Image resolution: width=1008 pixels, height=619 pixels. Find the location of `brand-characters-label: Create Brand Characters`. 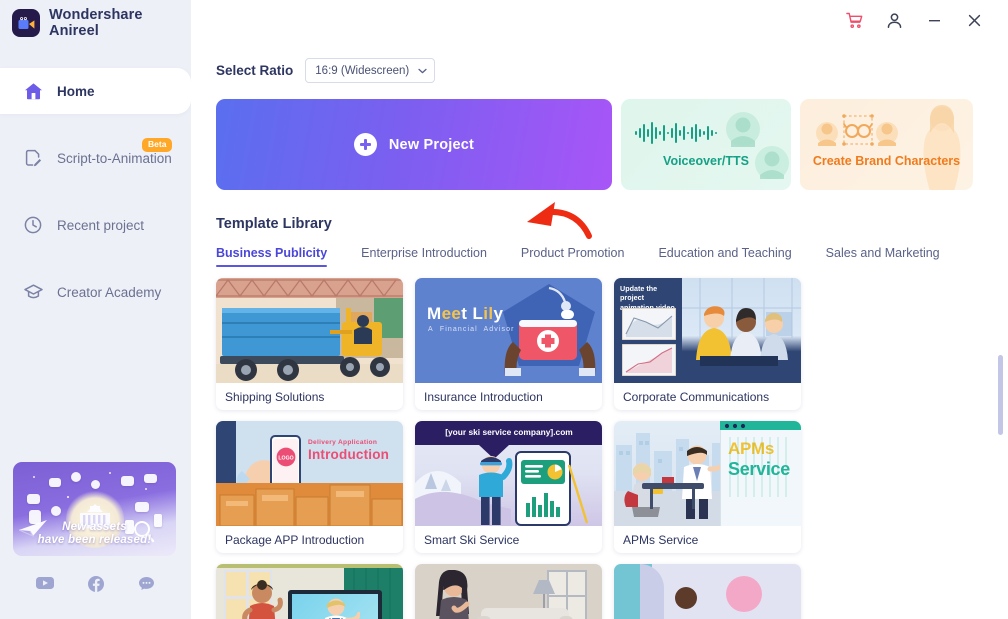

brand-characters-label: Create Brand Characters is located at coordinates (886, 161).